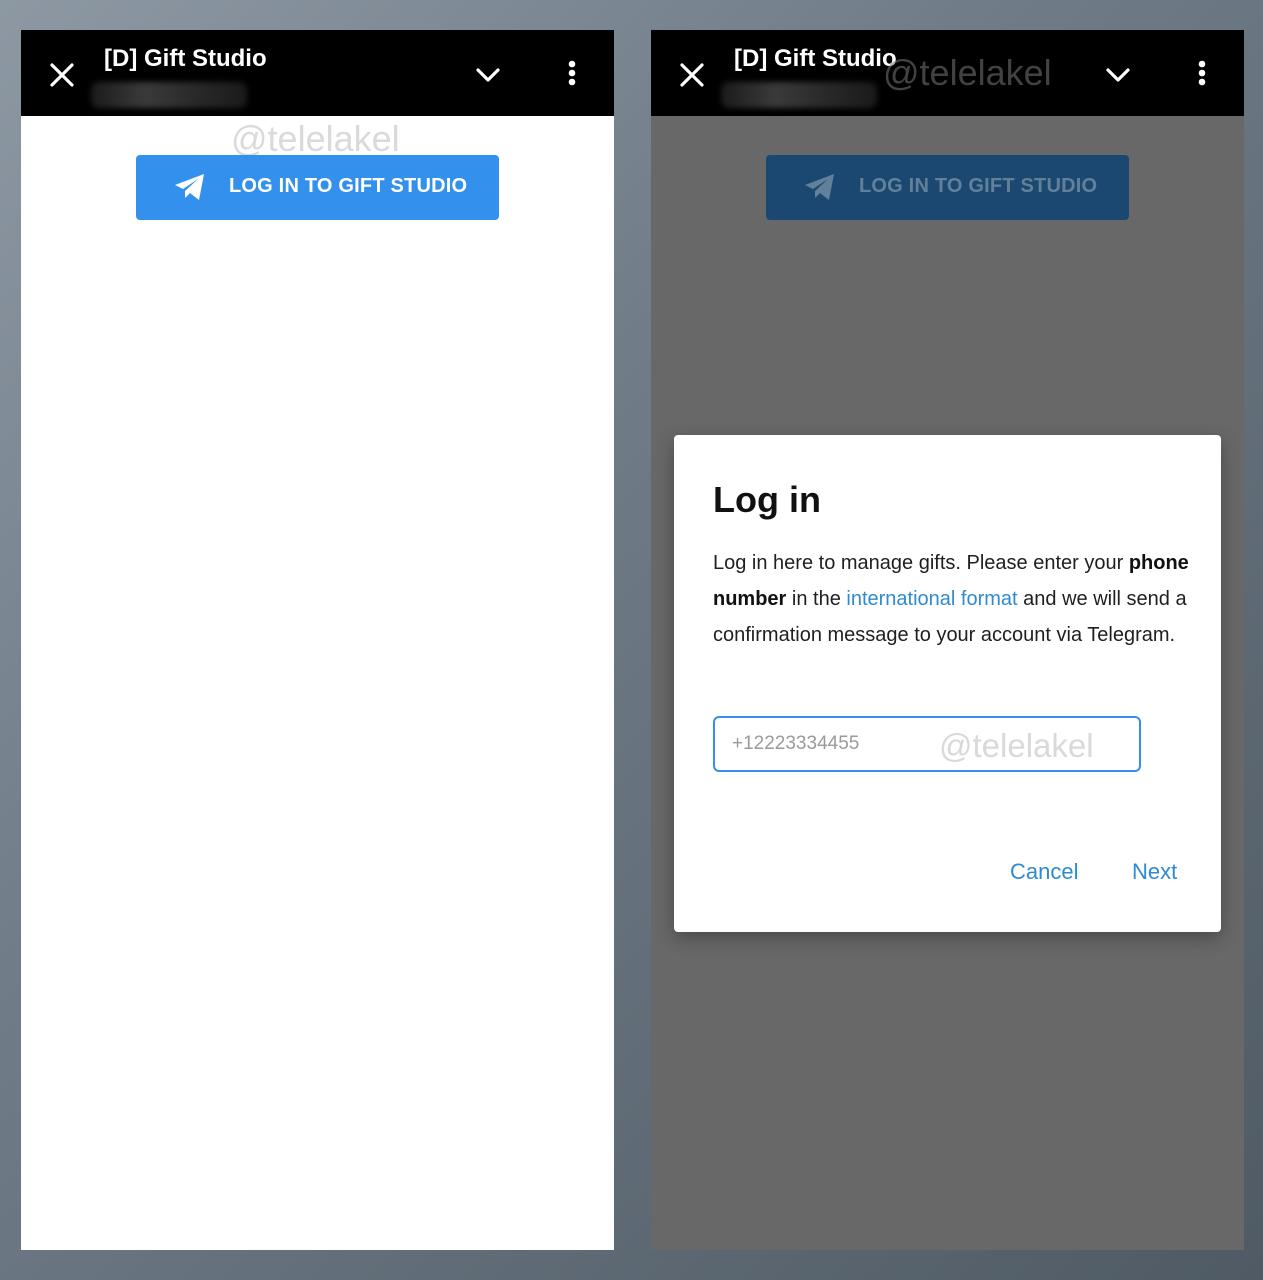 The width and height of the screenshot is (1263, 1280). I want to click on cancel-button: Cancel, so click(1044, 872).